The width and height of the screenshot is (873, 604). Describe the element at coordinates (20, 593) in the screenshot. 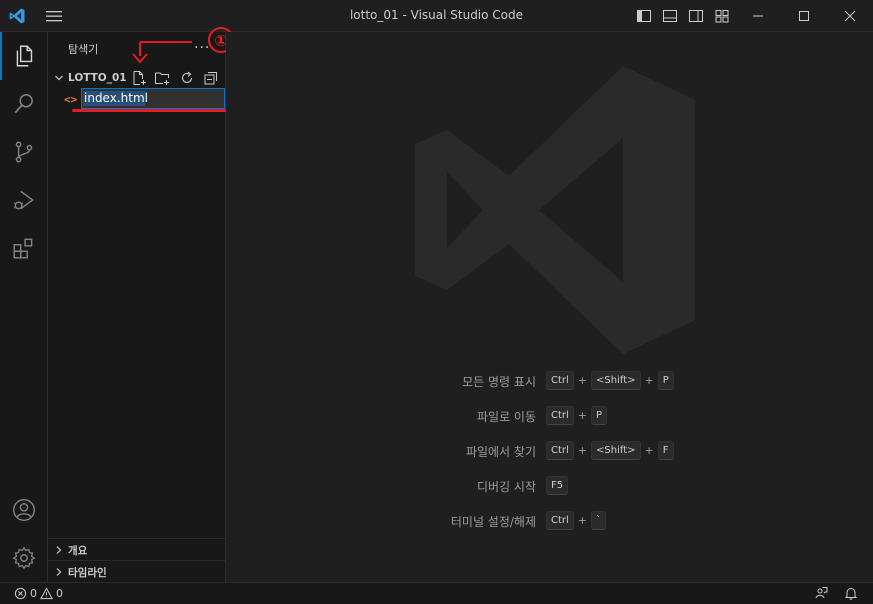

I see `error-icon` at that location.